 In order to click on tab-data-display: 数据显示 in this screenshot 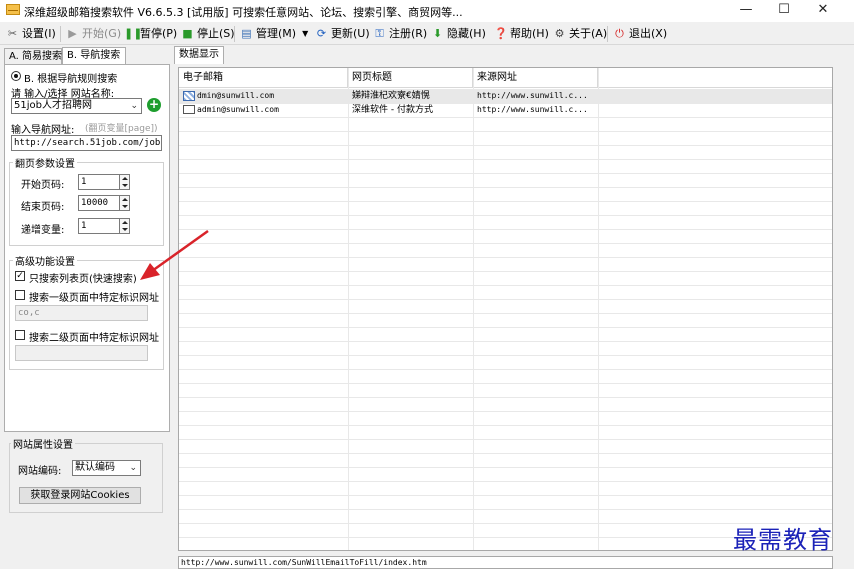, I will do `click(199, 55)`.